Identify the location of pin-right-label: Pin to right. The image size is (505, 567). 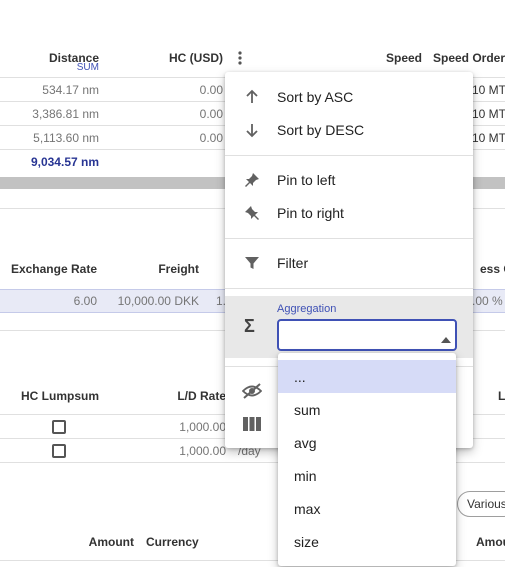
(310, 212).